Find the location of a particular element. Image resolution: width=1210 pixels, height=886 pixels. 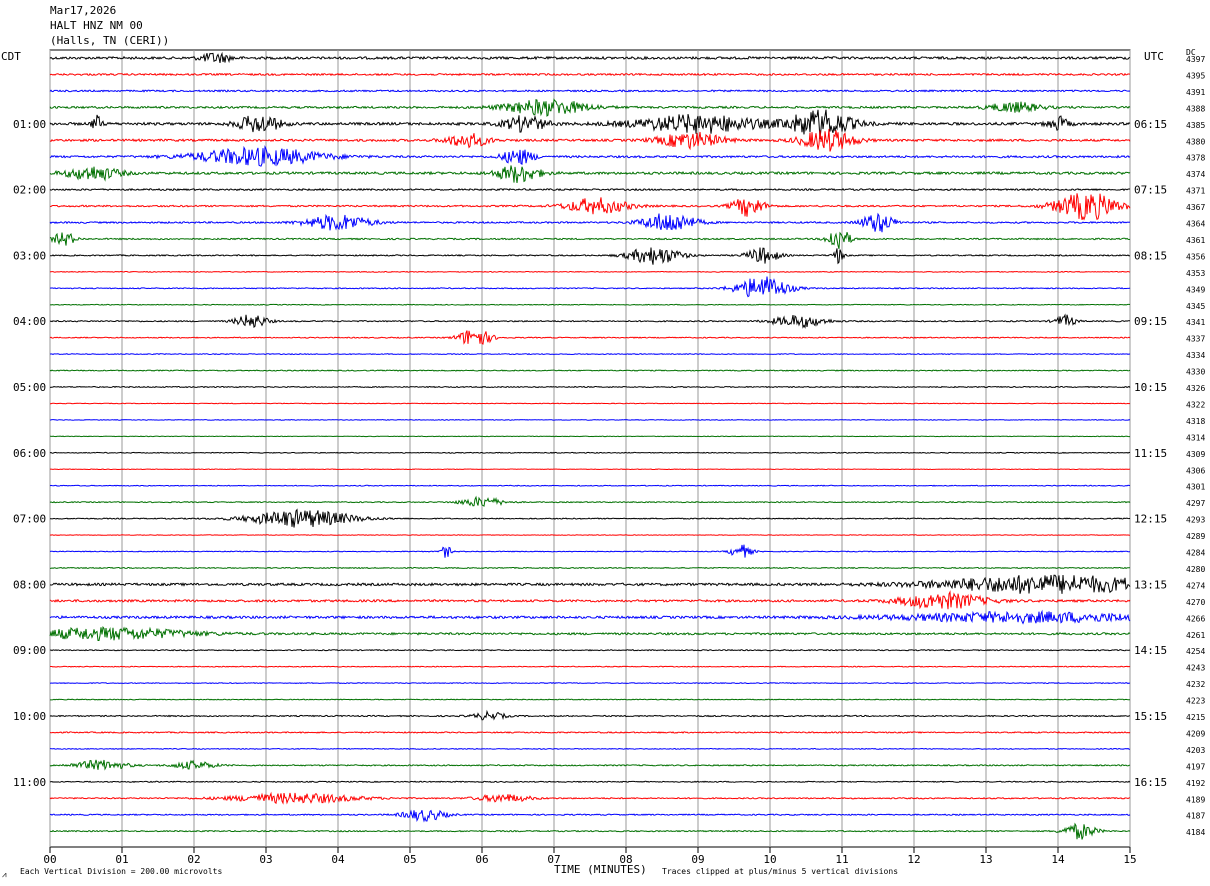

dc-value: 4261 is located at coordinates (1195, 635).